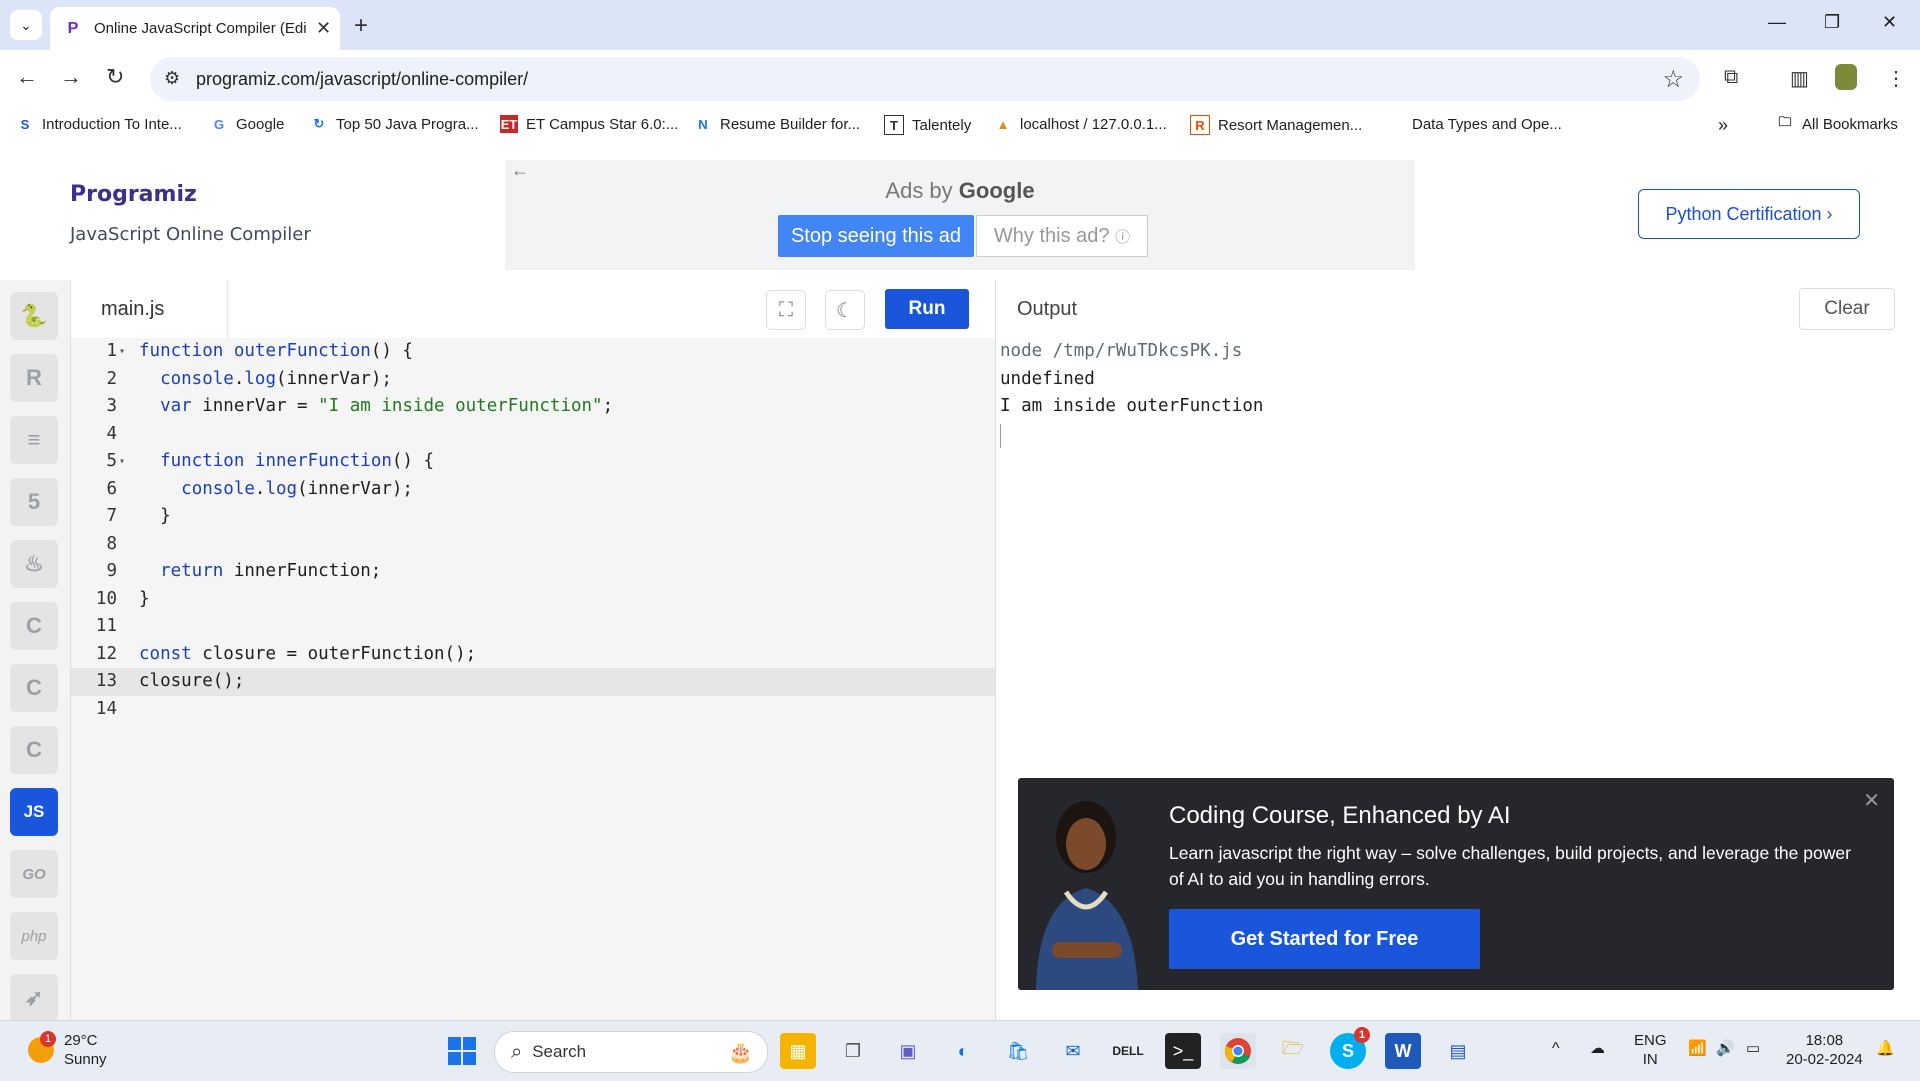 This screenshot has width=1920, height=1081. Describe the element at coordinates (1697, 1048) in the screenshot. I see `wifi-icon: 📶` at that location.